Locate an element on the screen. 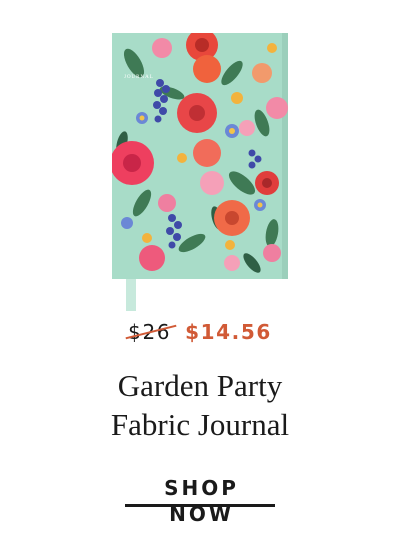 Image resolution: width=400 pixels, height=554 pixels. cover-text: JOURNAL is located at coordinates (139, 77).